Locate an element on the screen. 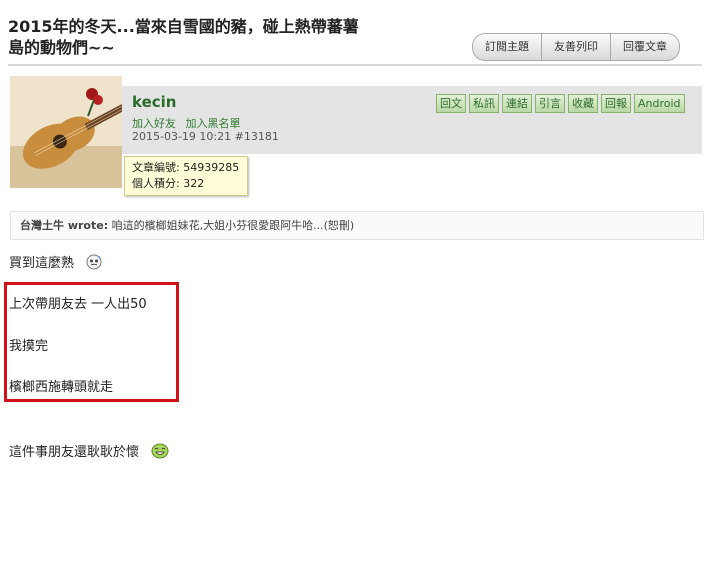 The image size is (720, 575). author-info-tooltip: 文章編號: 54939285 個人積分: 322 is located at coordinates (186, 176).